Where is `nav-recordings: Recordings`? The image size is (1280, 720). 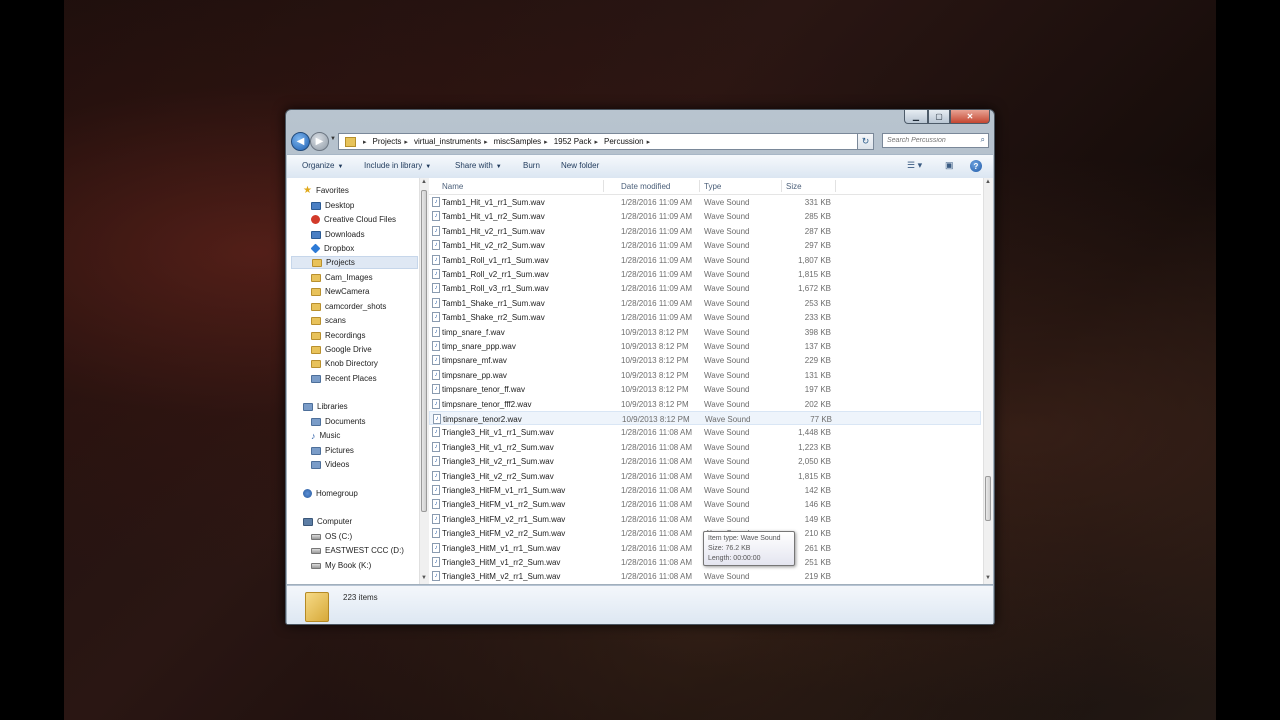 nav-recordings: Recordings is located at coordinates (338, 335).